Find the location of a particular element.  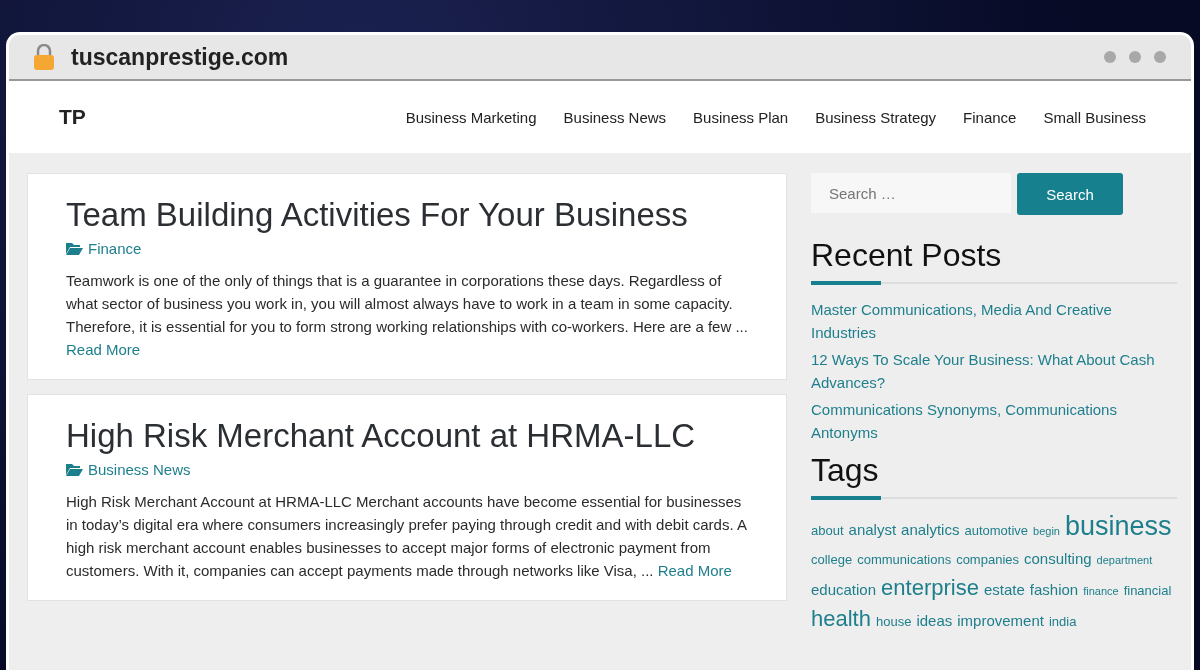

tag-link: education is located at coordinates (844, 590).